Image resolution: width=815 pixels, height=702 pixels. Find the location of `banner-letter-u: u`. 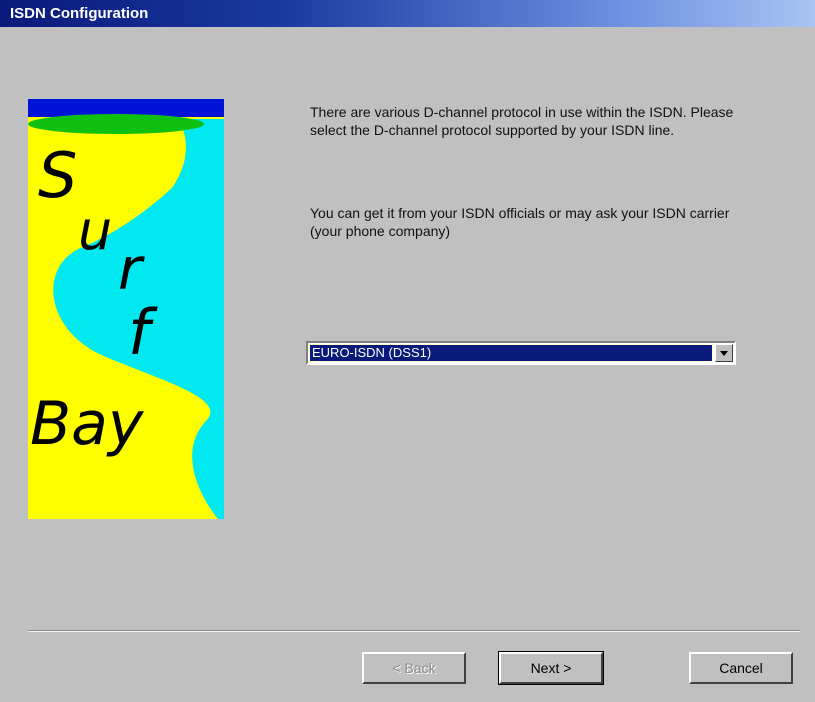

banner-letter-u: u is located at coordinates (95, 230).